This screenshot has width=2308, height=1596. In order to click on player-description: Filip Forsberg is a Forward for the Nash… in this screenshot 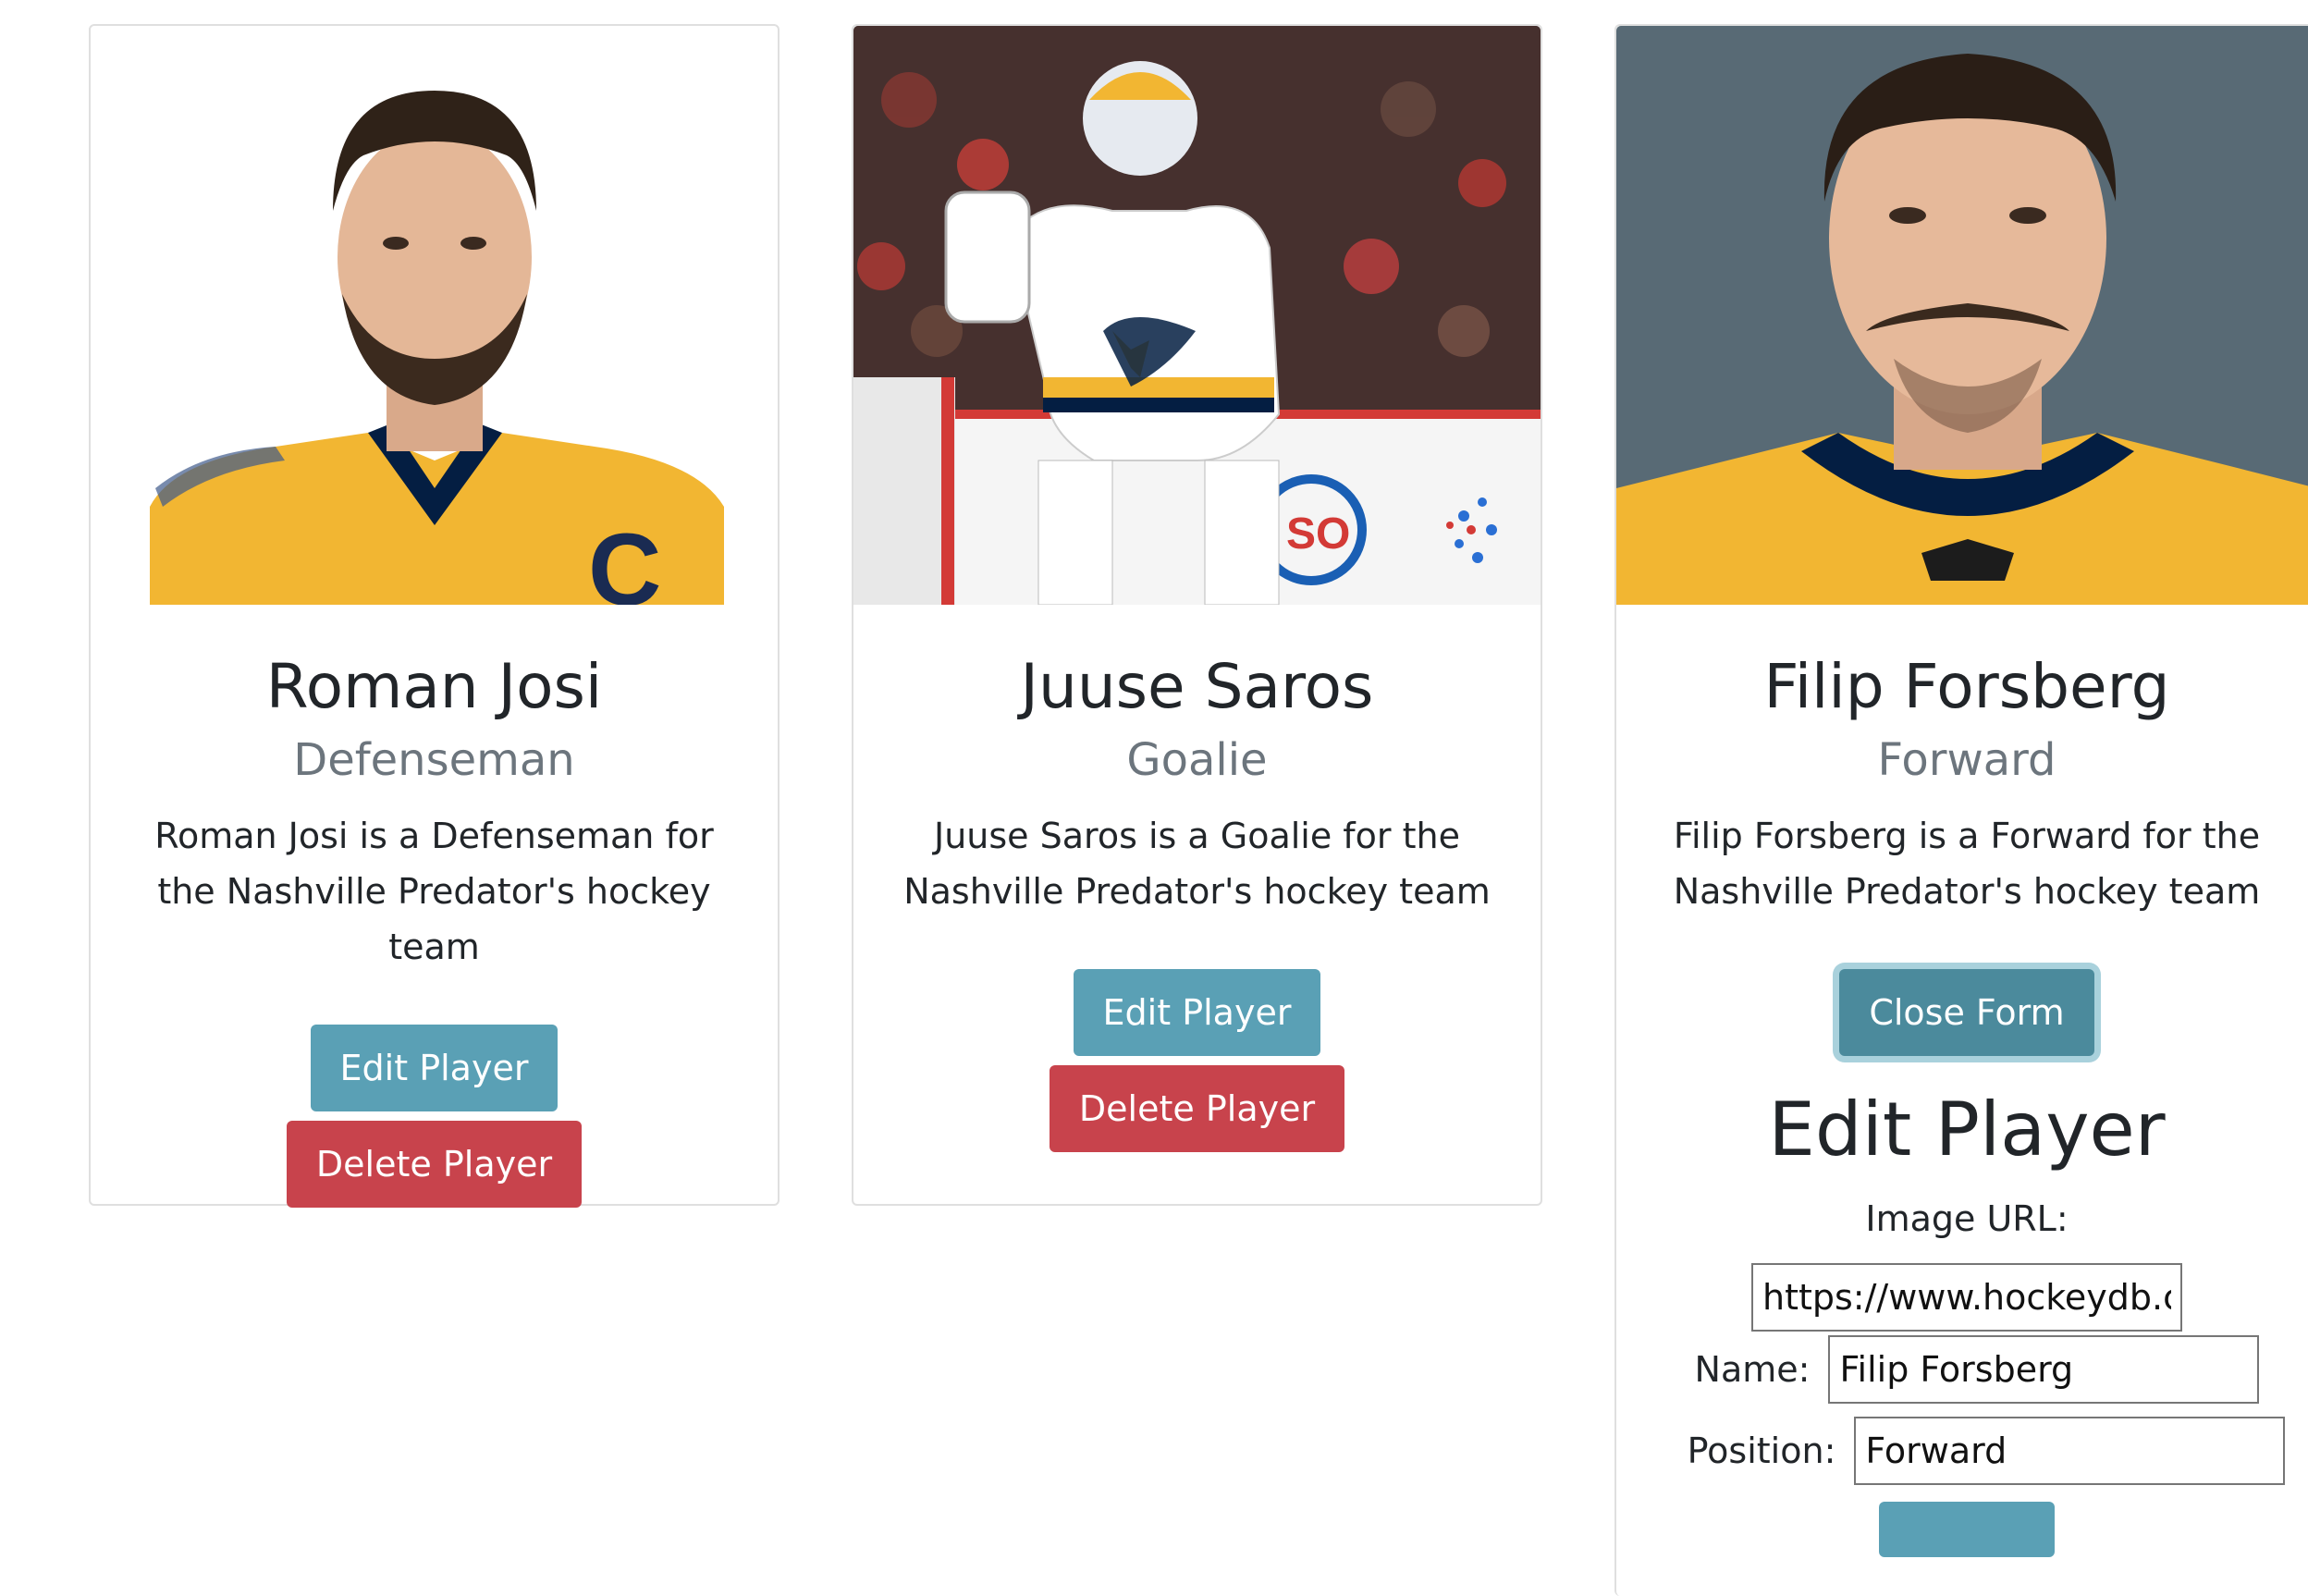, I will do `click(1967, 864)`.